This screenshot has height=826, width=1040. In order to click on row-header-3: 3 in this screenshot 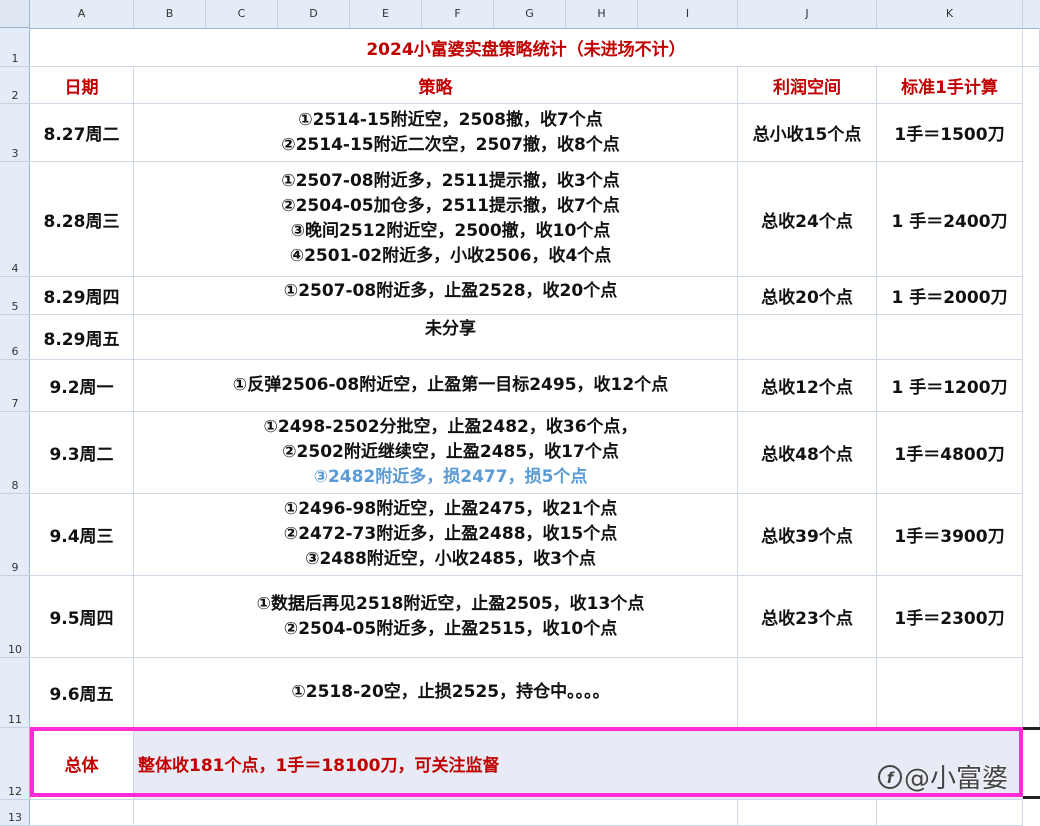, I will do `click(15, 133)`.